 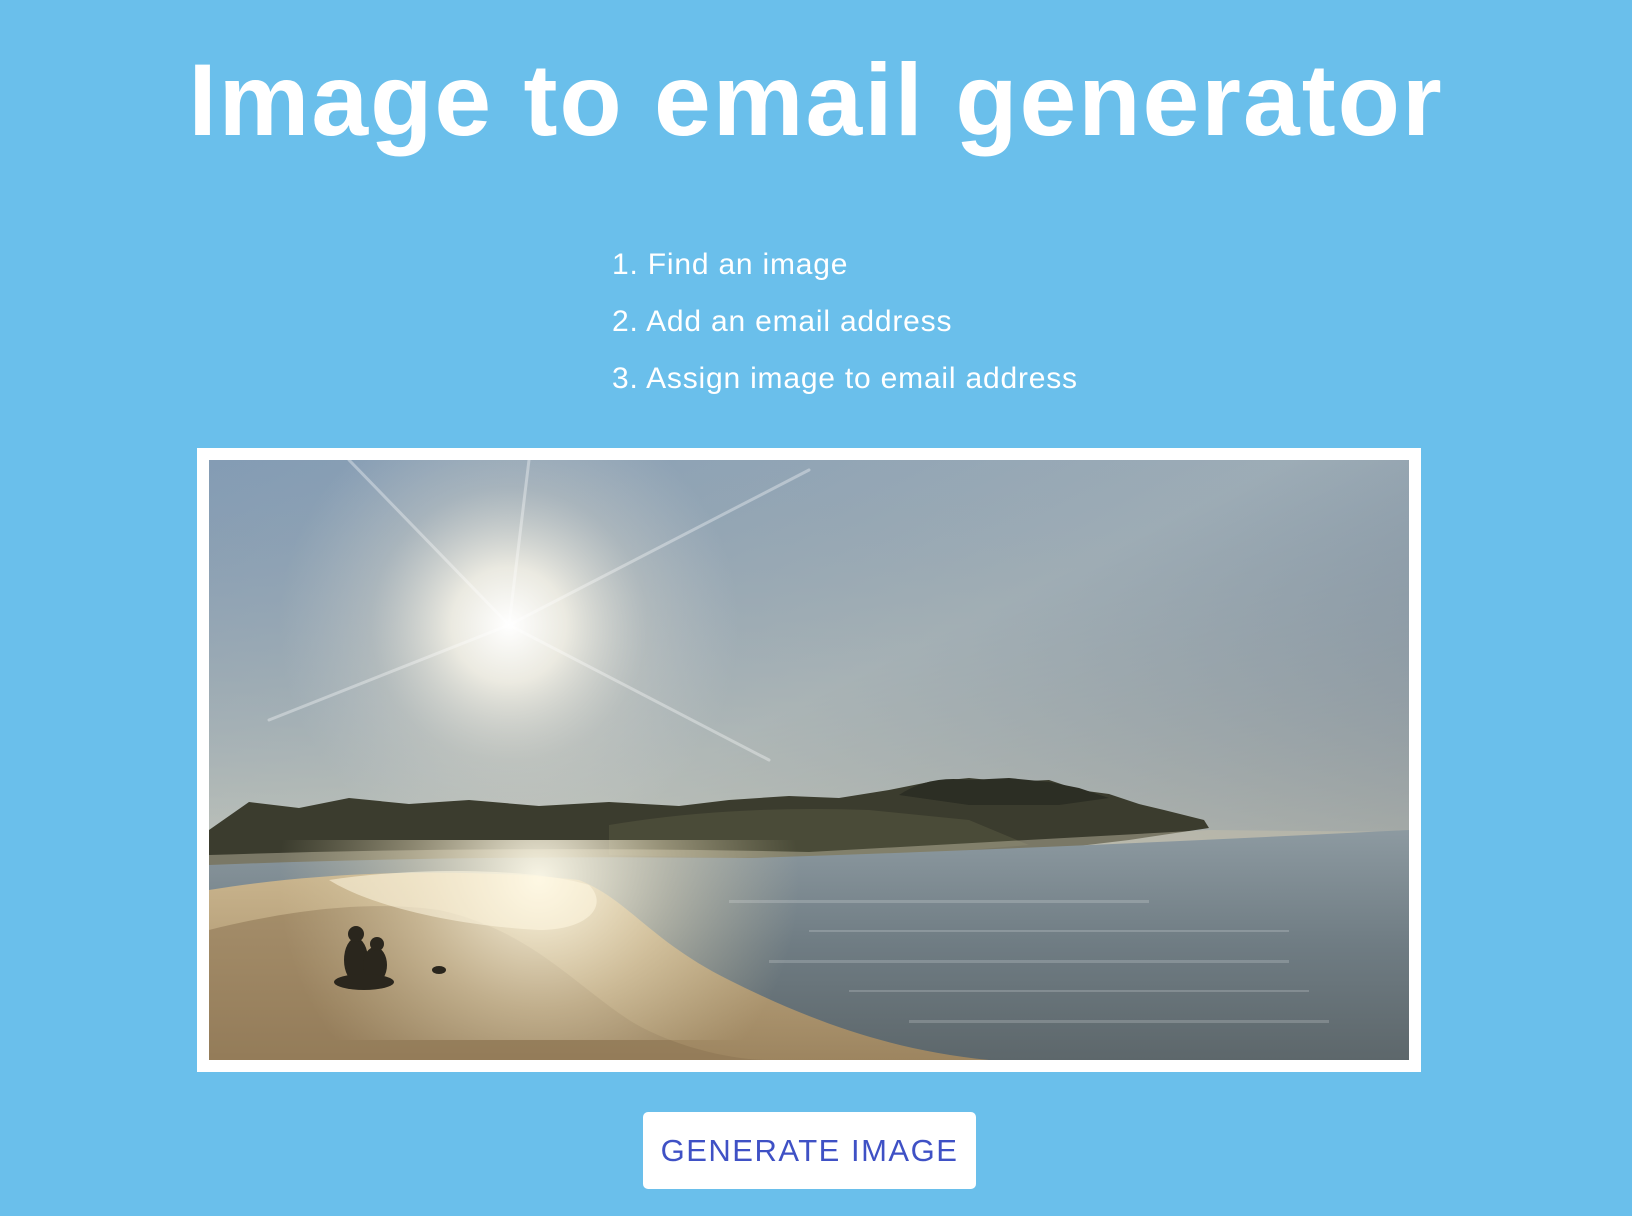 I want to click on step-item: 3. Assign image to email address, so click(x=845, y=378).